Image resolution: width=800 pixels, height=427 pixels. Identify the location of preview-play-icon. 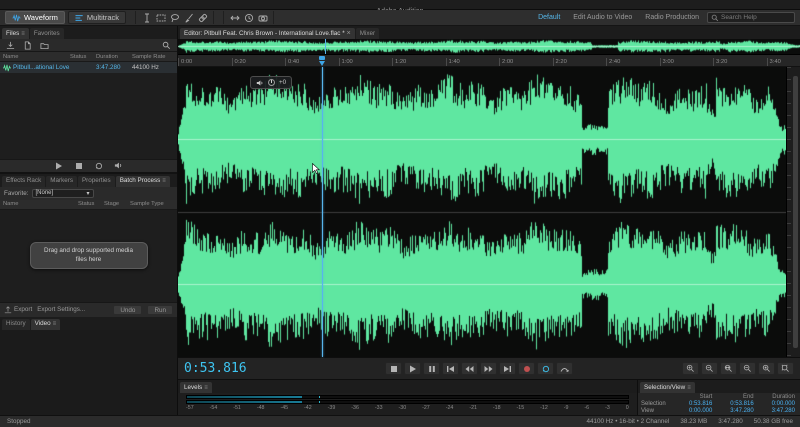
(58, 165).